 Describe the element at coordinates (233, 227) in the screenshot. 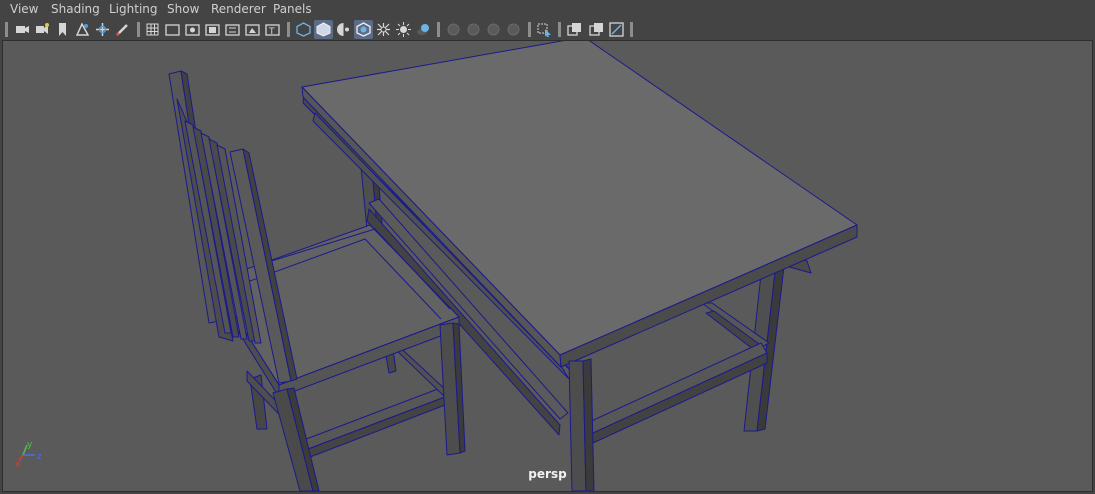

I see `chair-backrest` at that location.